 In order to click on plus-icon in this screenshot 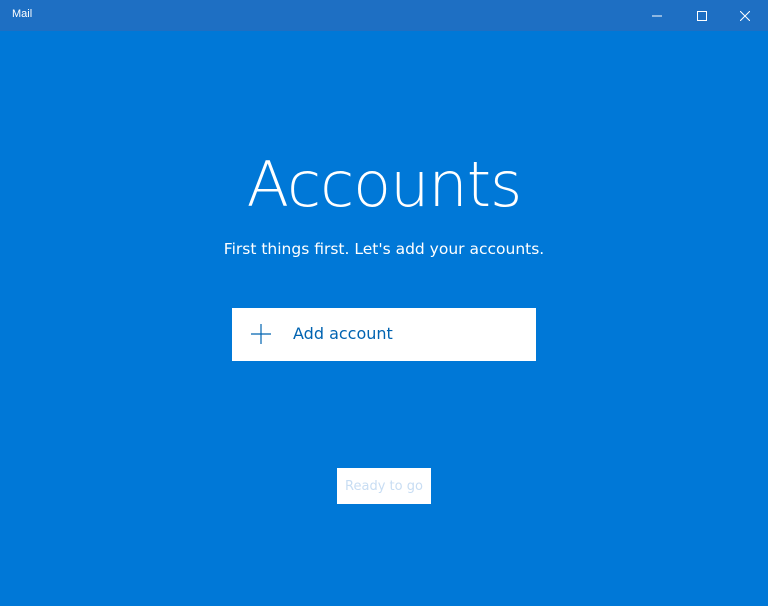, I will do `click(261, 334)`.